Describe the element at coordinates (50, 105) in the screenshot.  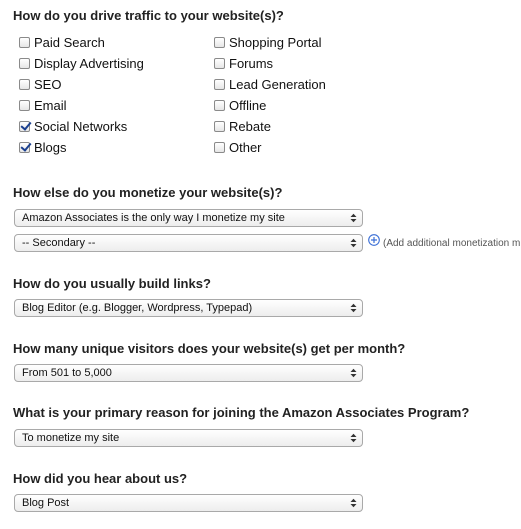
I see `checkbox-label: Email` at that location.